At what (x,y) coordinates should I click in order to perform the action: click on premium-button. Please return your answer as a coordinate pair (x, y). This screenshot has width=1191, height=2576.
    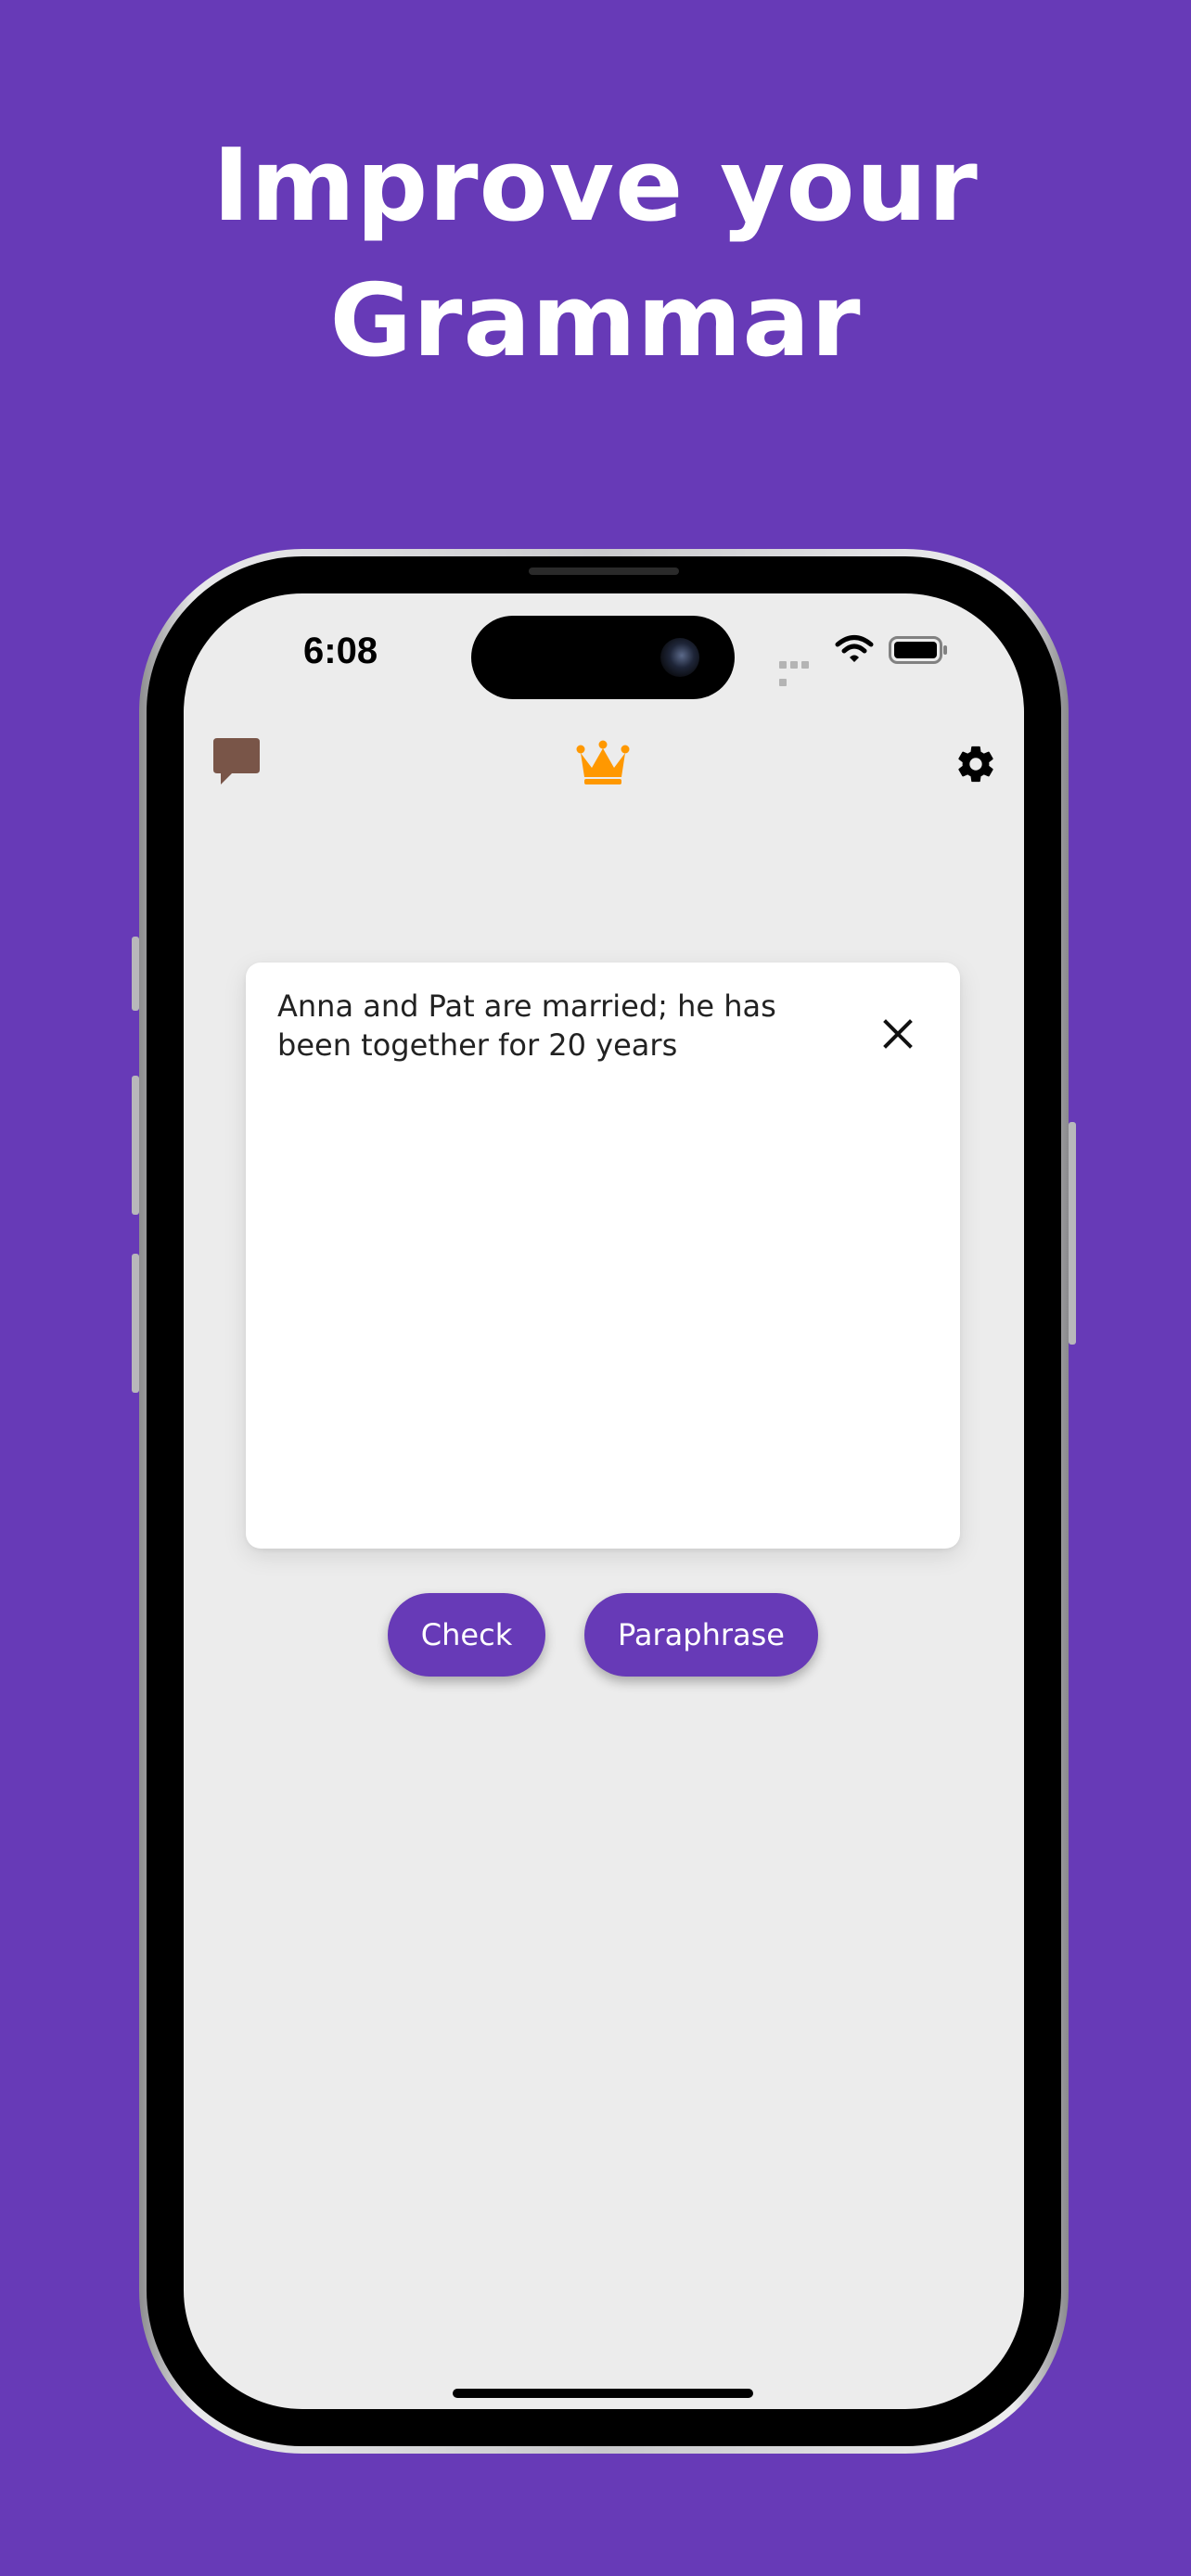
    Looking at the image, I should click on (603, 763).